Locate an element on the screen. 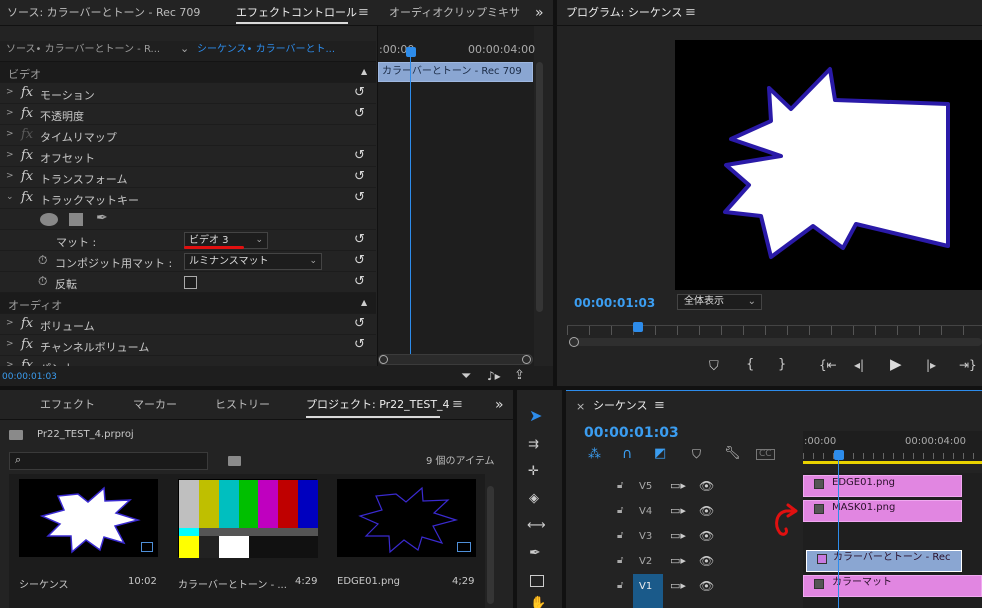  program-playhead is located at coordinates (638, 327).